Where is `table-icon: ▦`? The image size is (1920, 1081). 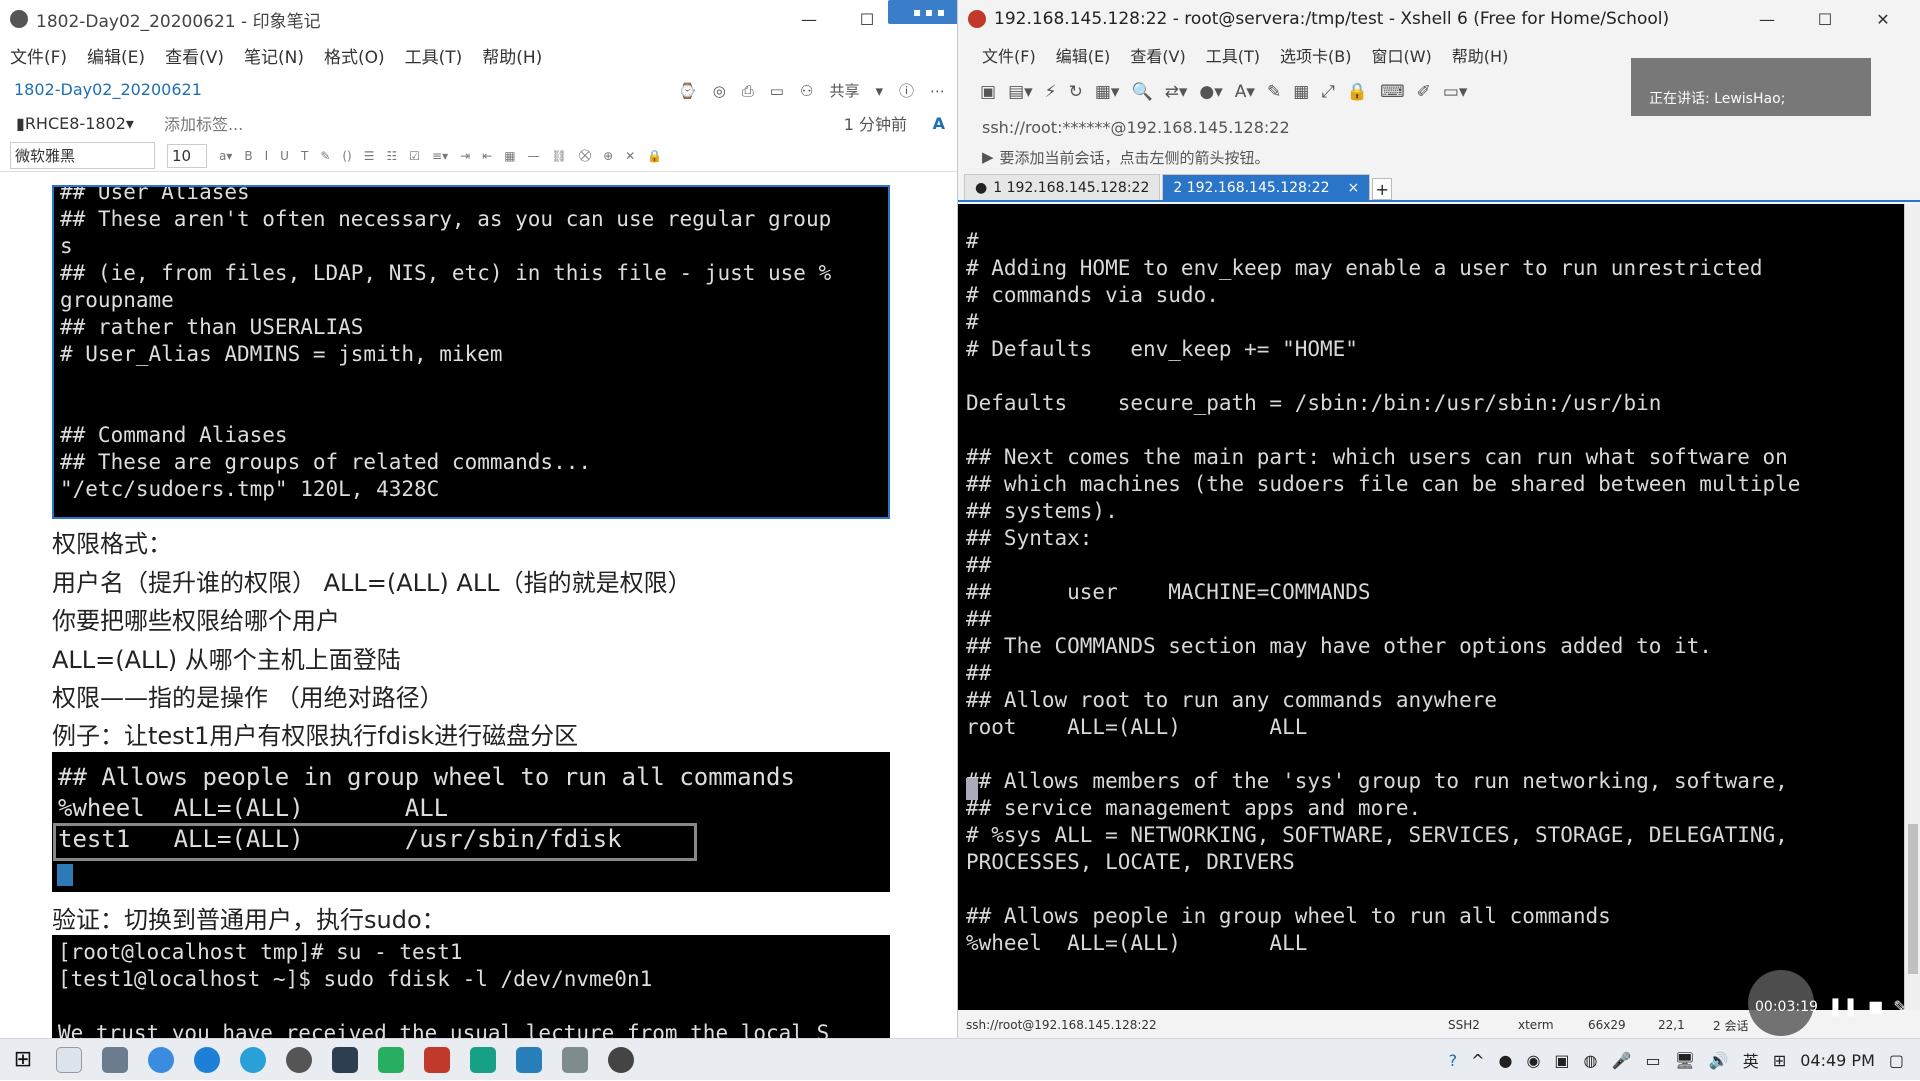
table-icon: ▦ is located at coordinates (509, 156).